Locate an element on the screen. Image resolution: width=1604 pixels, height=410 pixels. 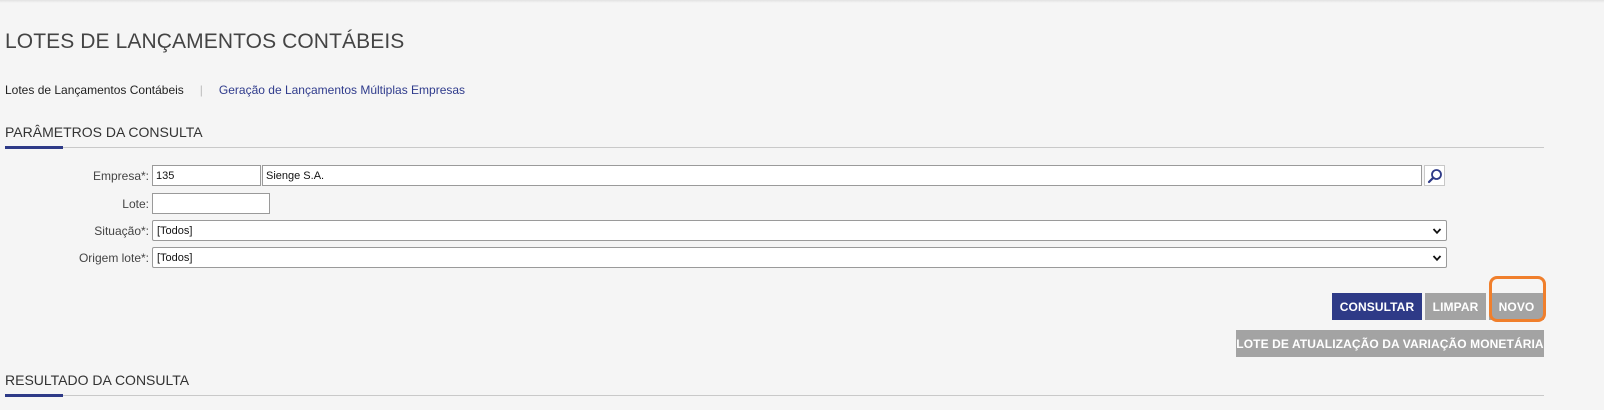
origem-label: Origem lote*: is located at coordinates (113, 257).